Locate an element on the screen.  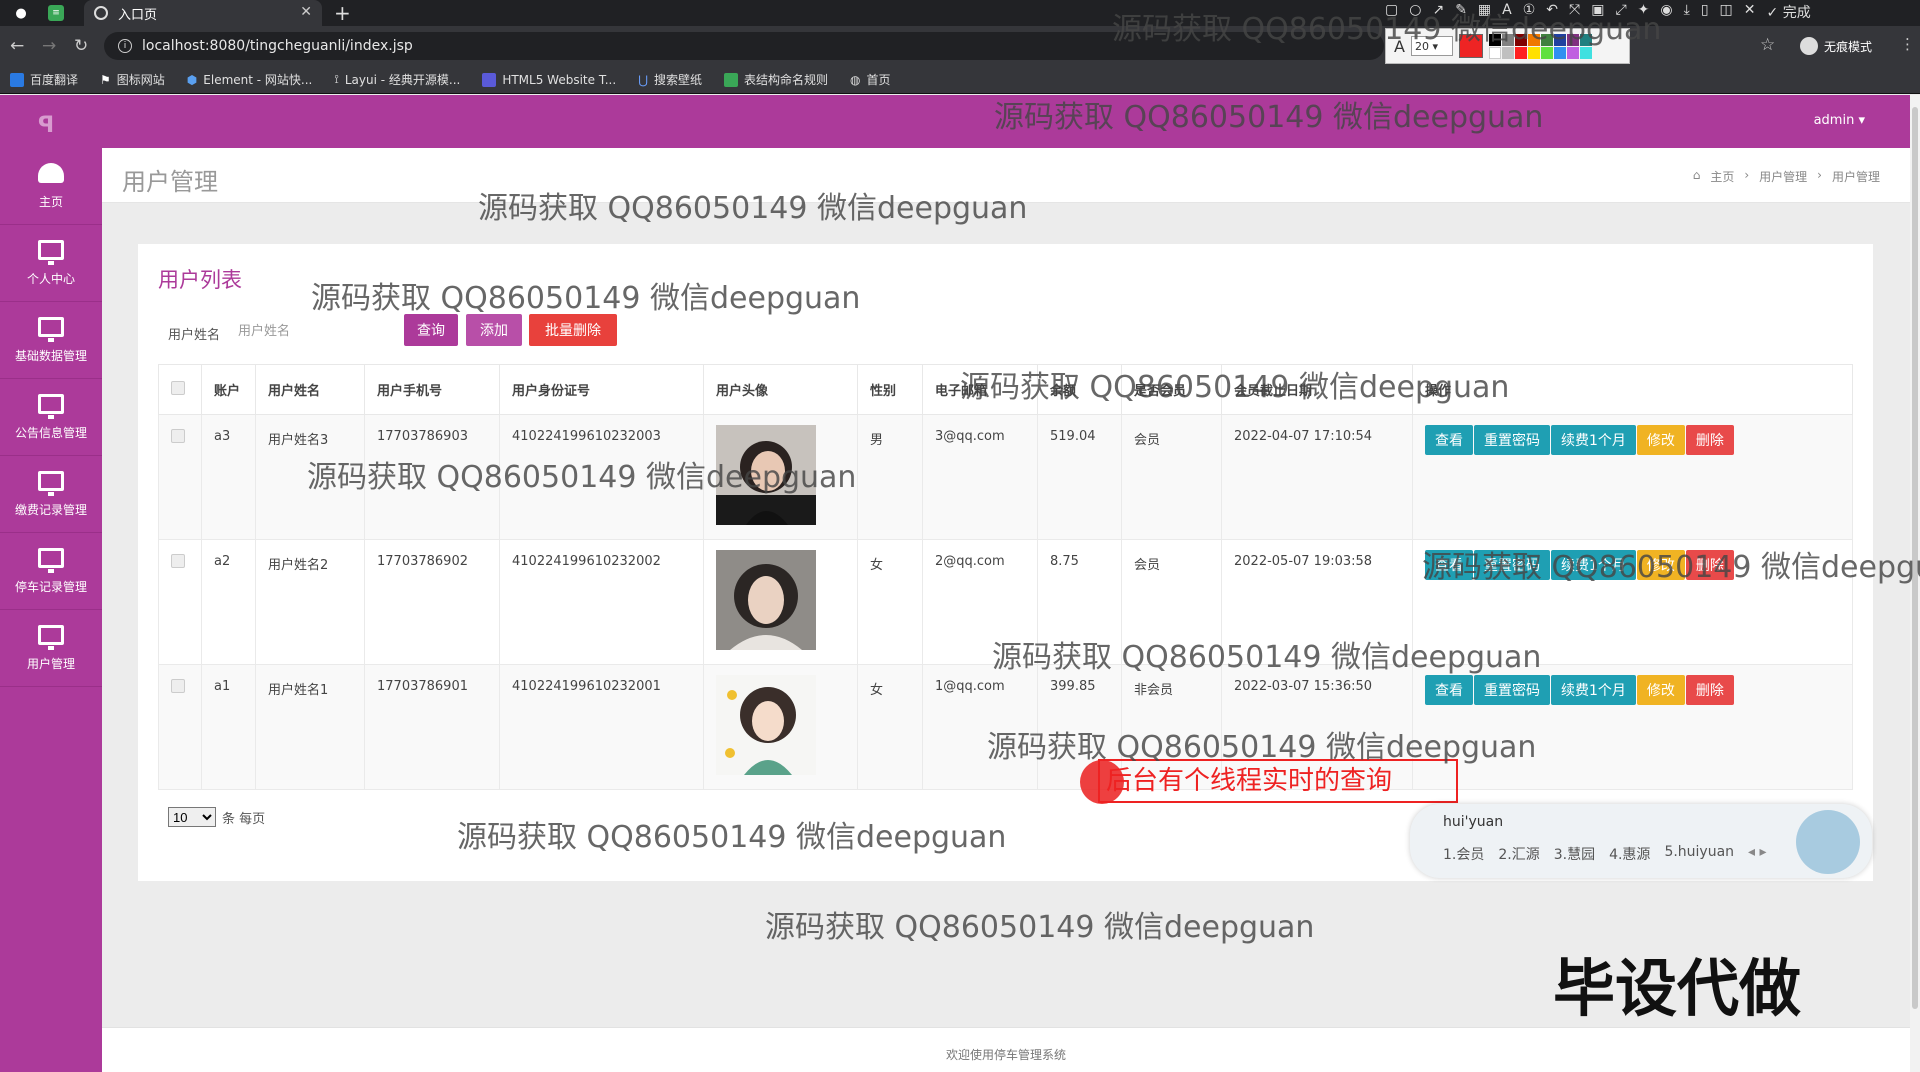
ime-candidate: 5.huiyuan is located at coordinates (1699, 854).